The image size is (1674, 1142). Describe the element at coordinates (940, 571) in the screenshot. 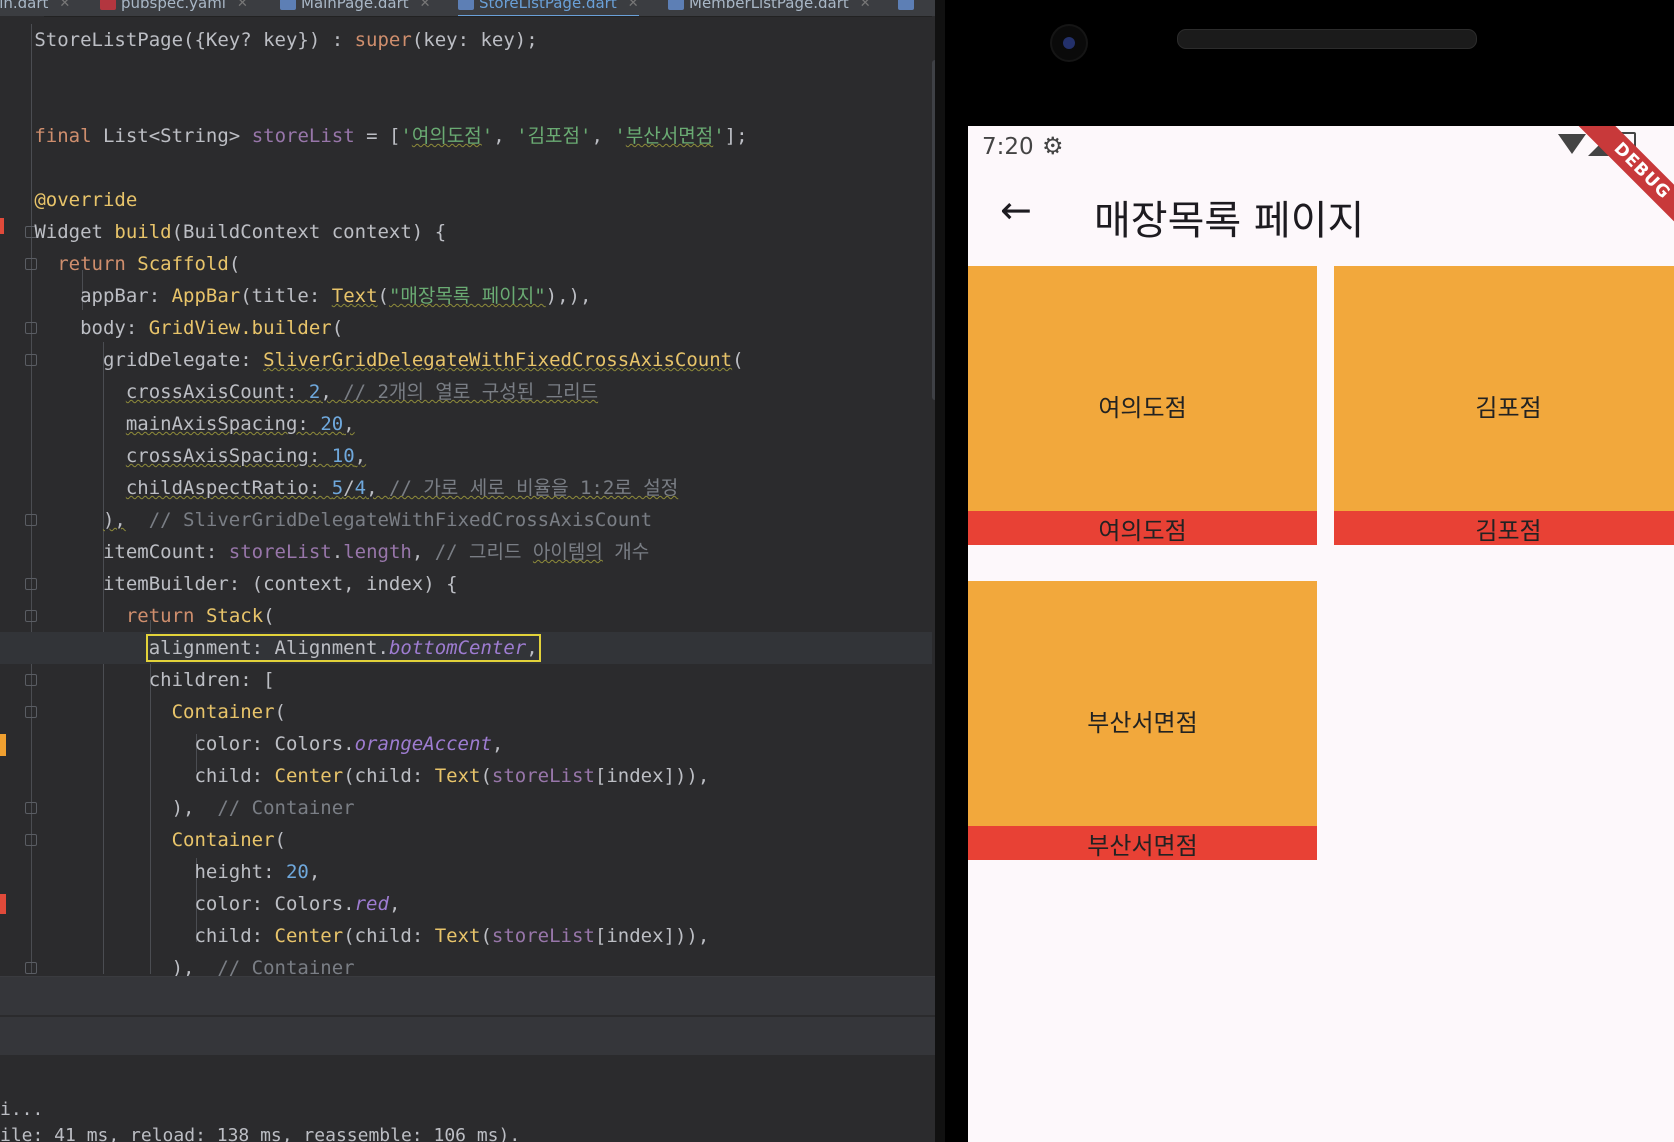

I see `phone-frame-edge` at that location.